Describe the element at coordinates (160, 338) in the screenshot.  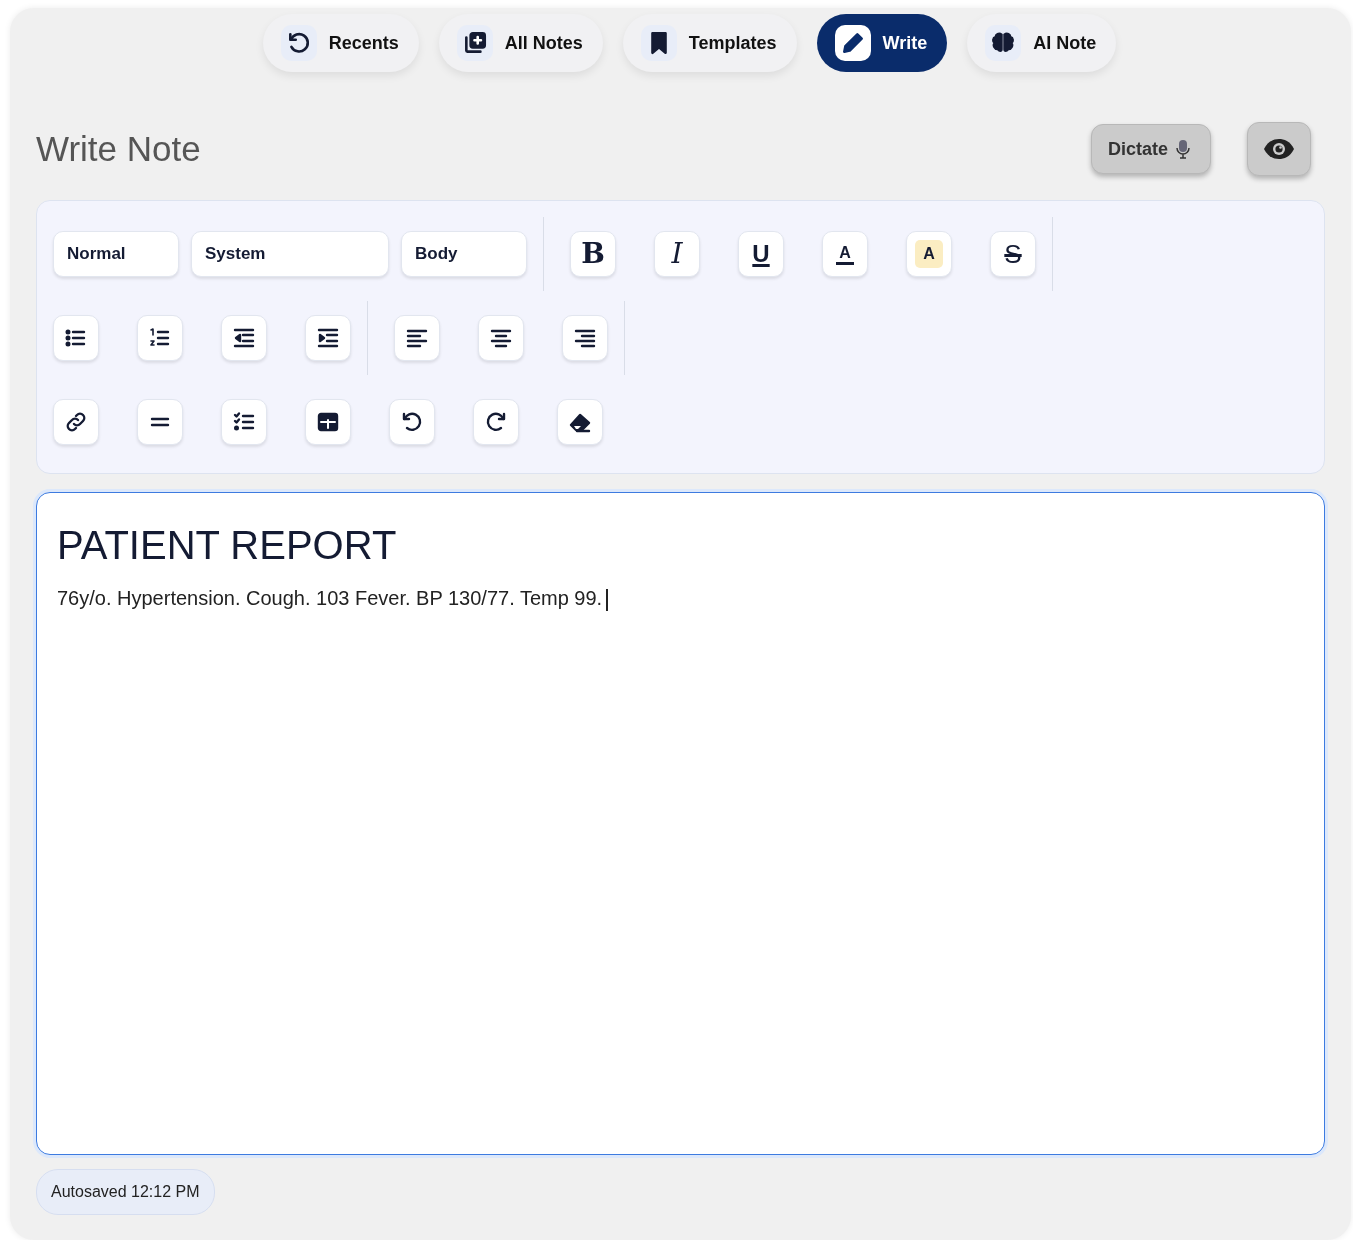
I see `numbered-list-button` at that location.